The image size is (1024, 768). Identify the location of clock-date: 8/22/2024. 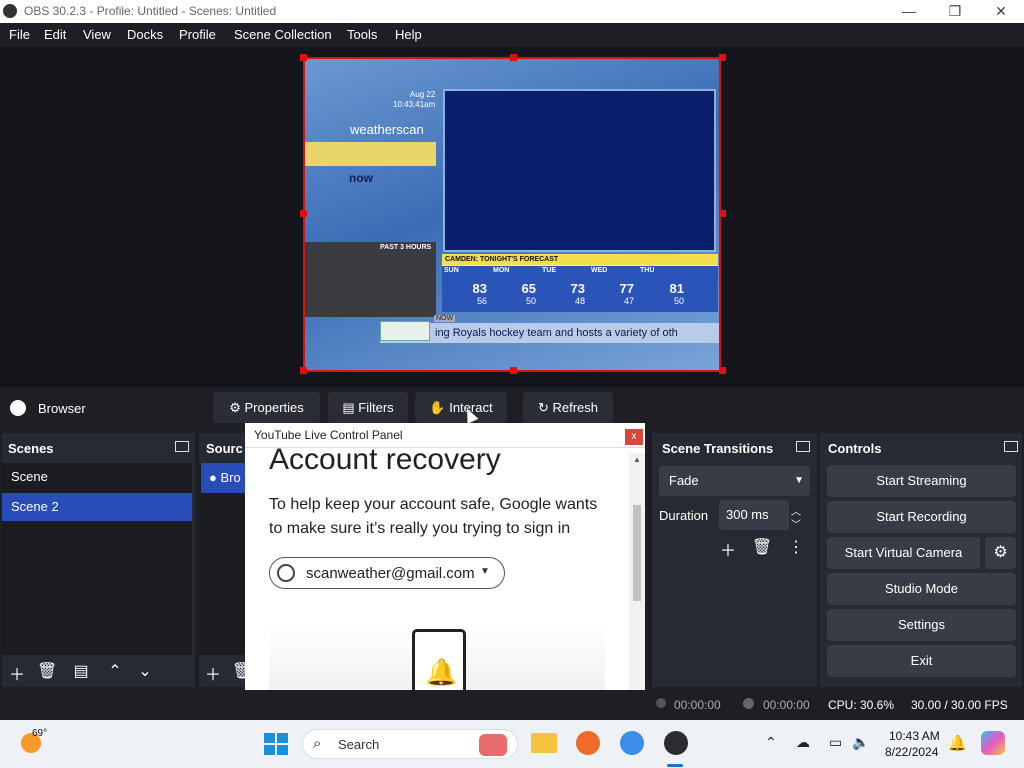
(911, 752).